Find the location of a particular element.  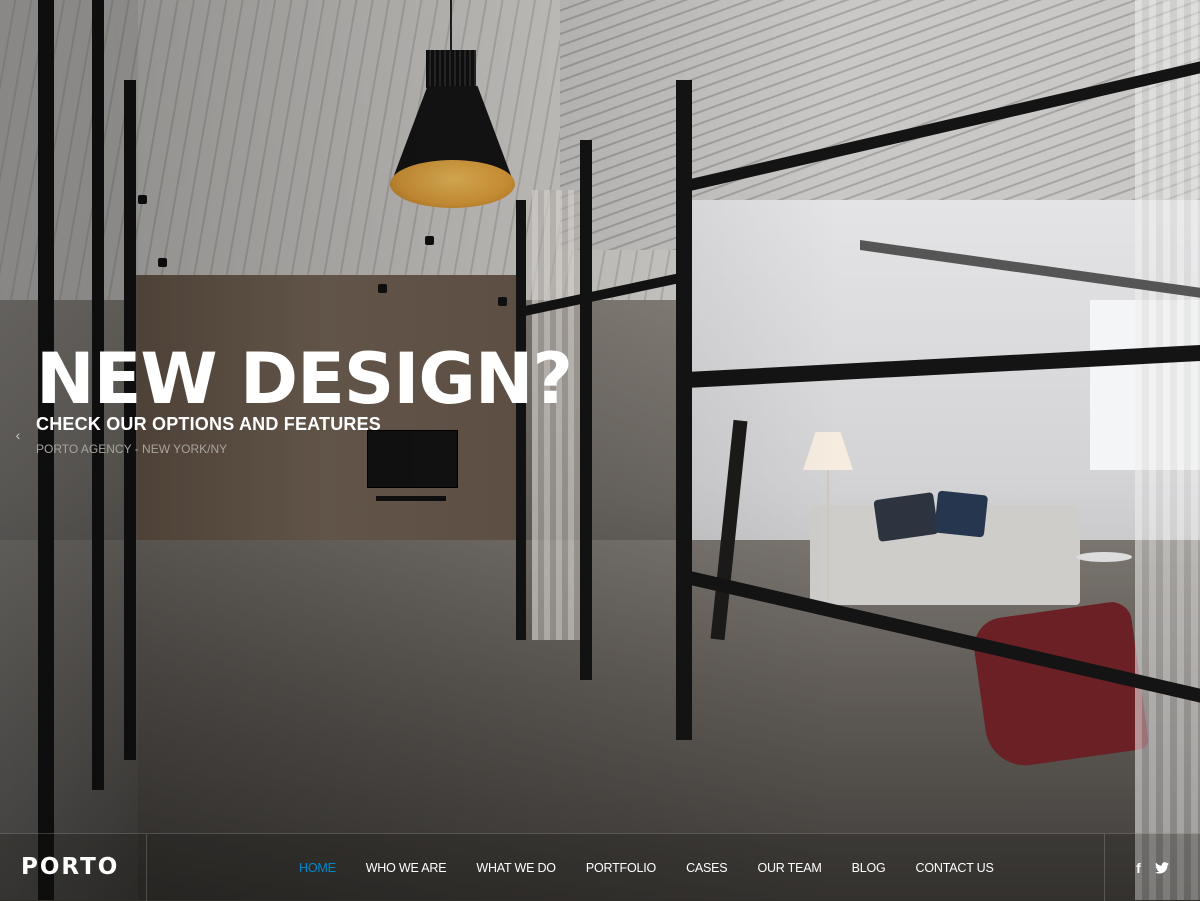

nav-item-blog: BLOG is located at coordinates (869, 868).